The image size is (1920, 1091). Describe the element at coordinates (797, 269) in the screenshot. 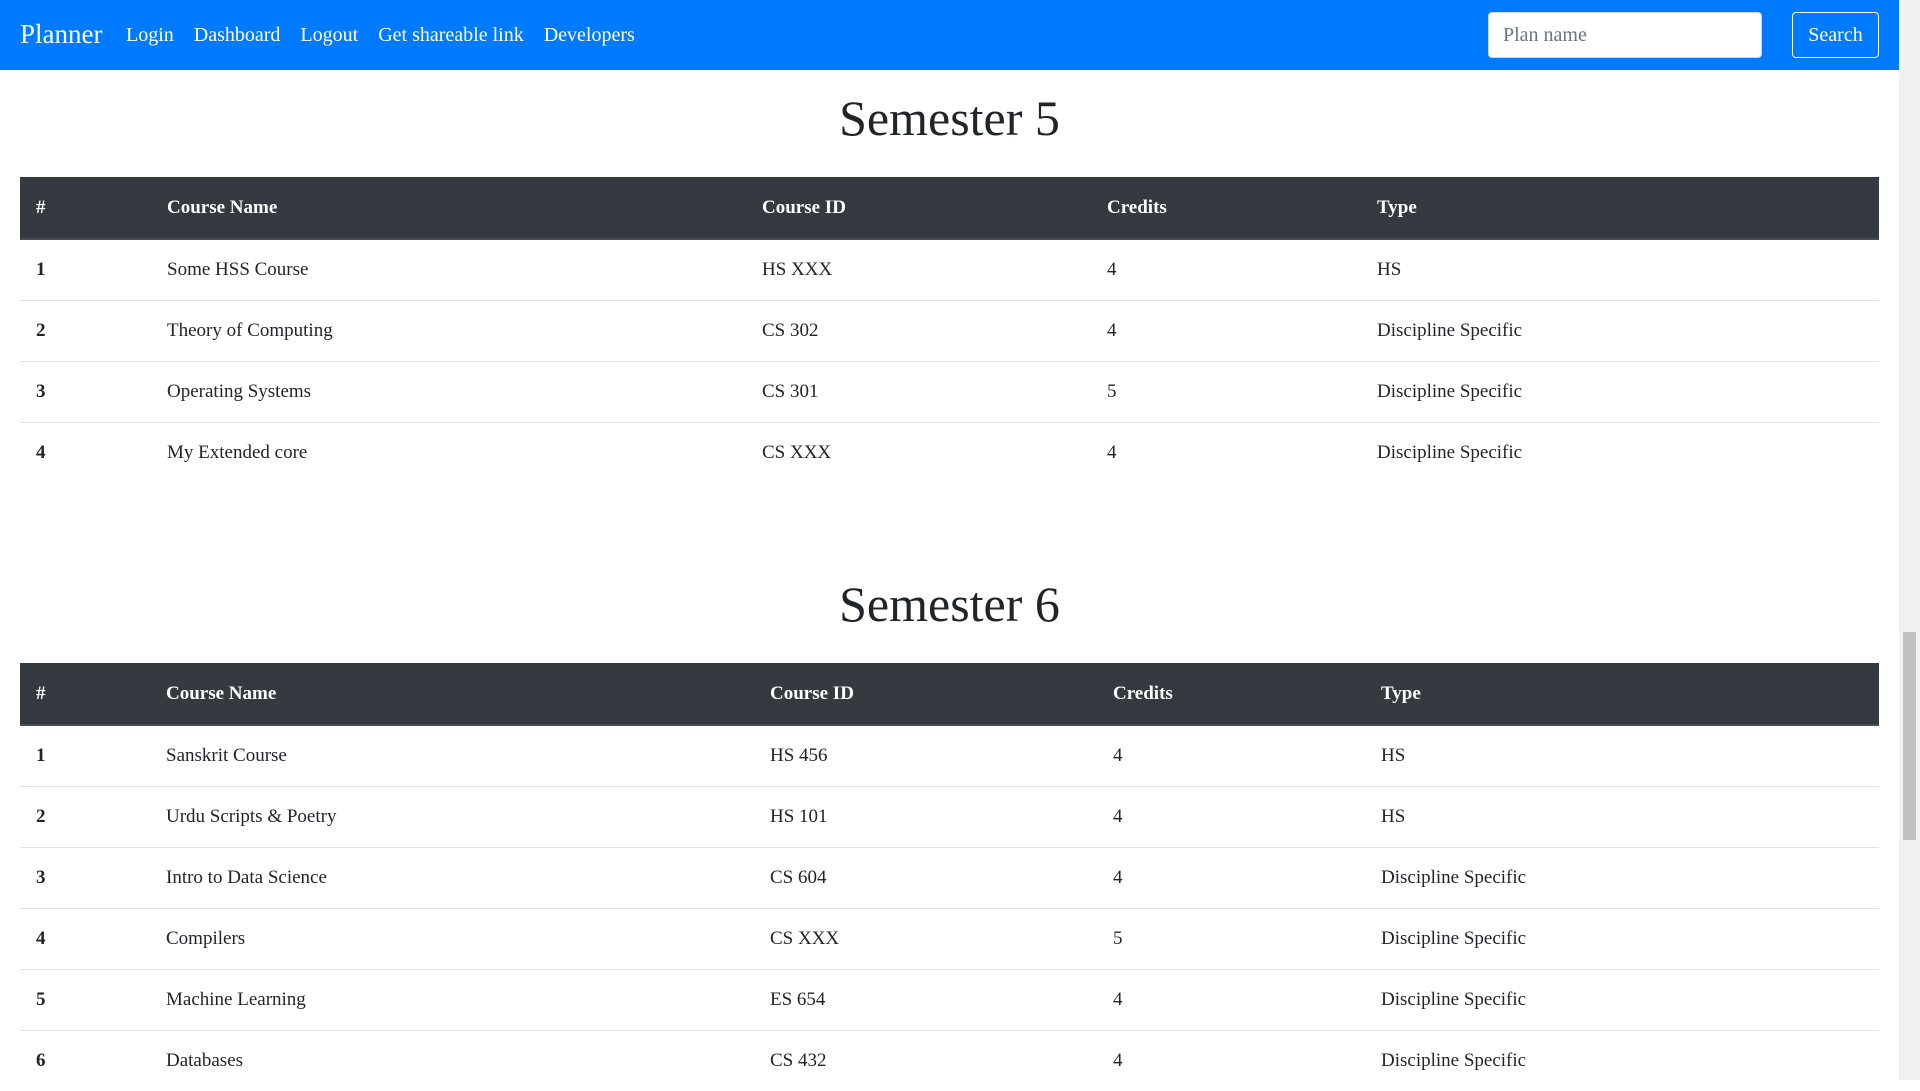

I see `course-id: HS XXX` at that location.